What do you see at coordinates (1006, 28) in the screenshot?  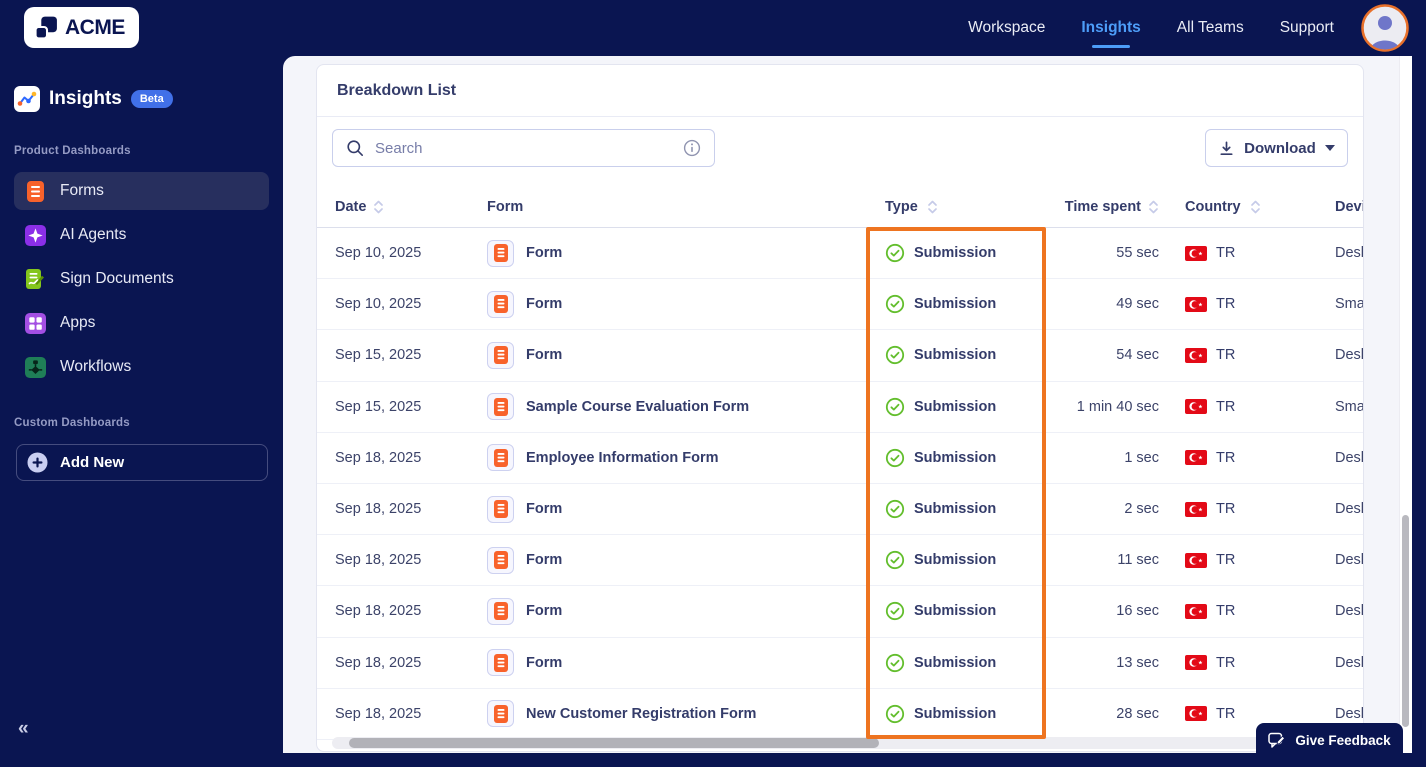 I see `nav-workspace: Workspace` at bounding box center [1006, 28].